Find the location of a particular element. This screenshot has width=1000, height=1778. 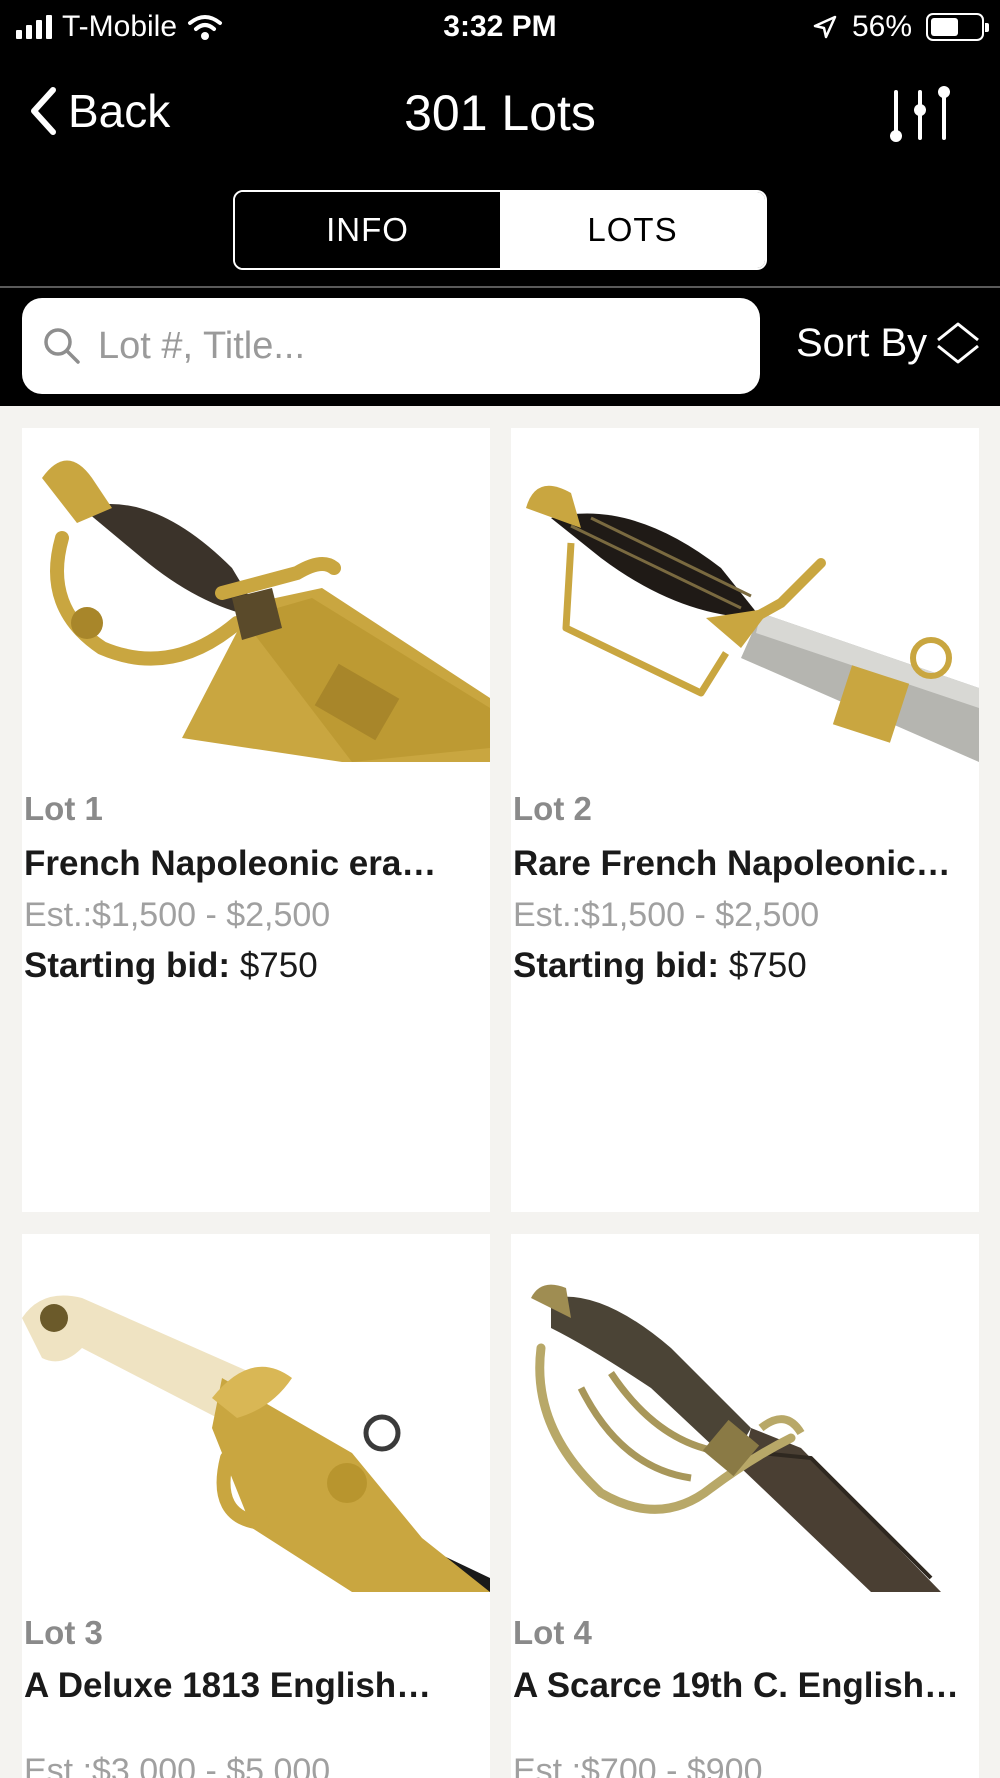

lot-estimate: Est.:$3,000 - $5,000 is located at coordinates (177, 1765).